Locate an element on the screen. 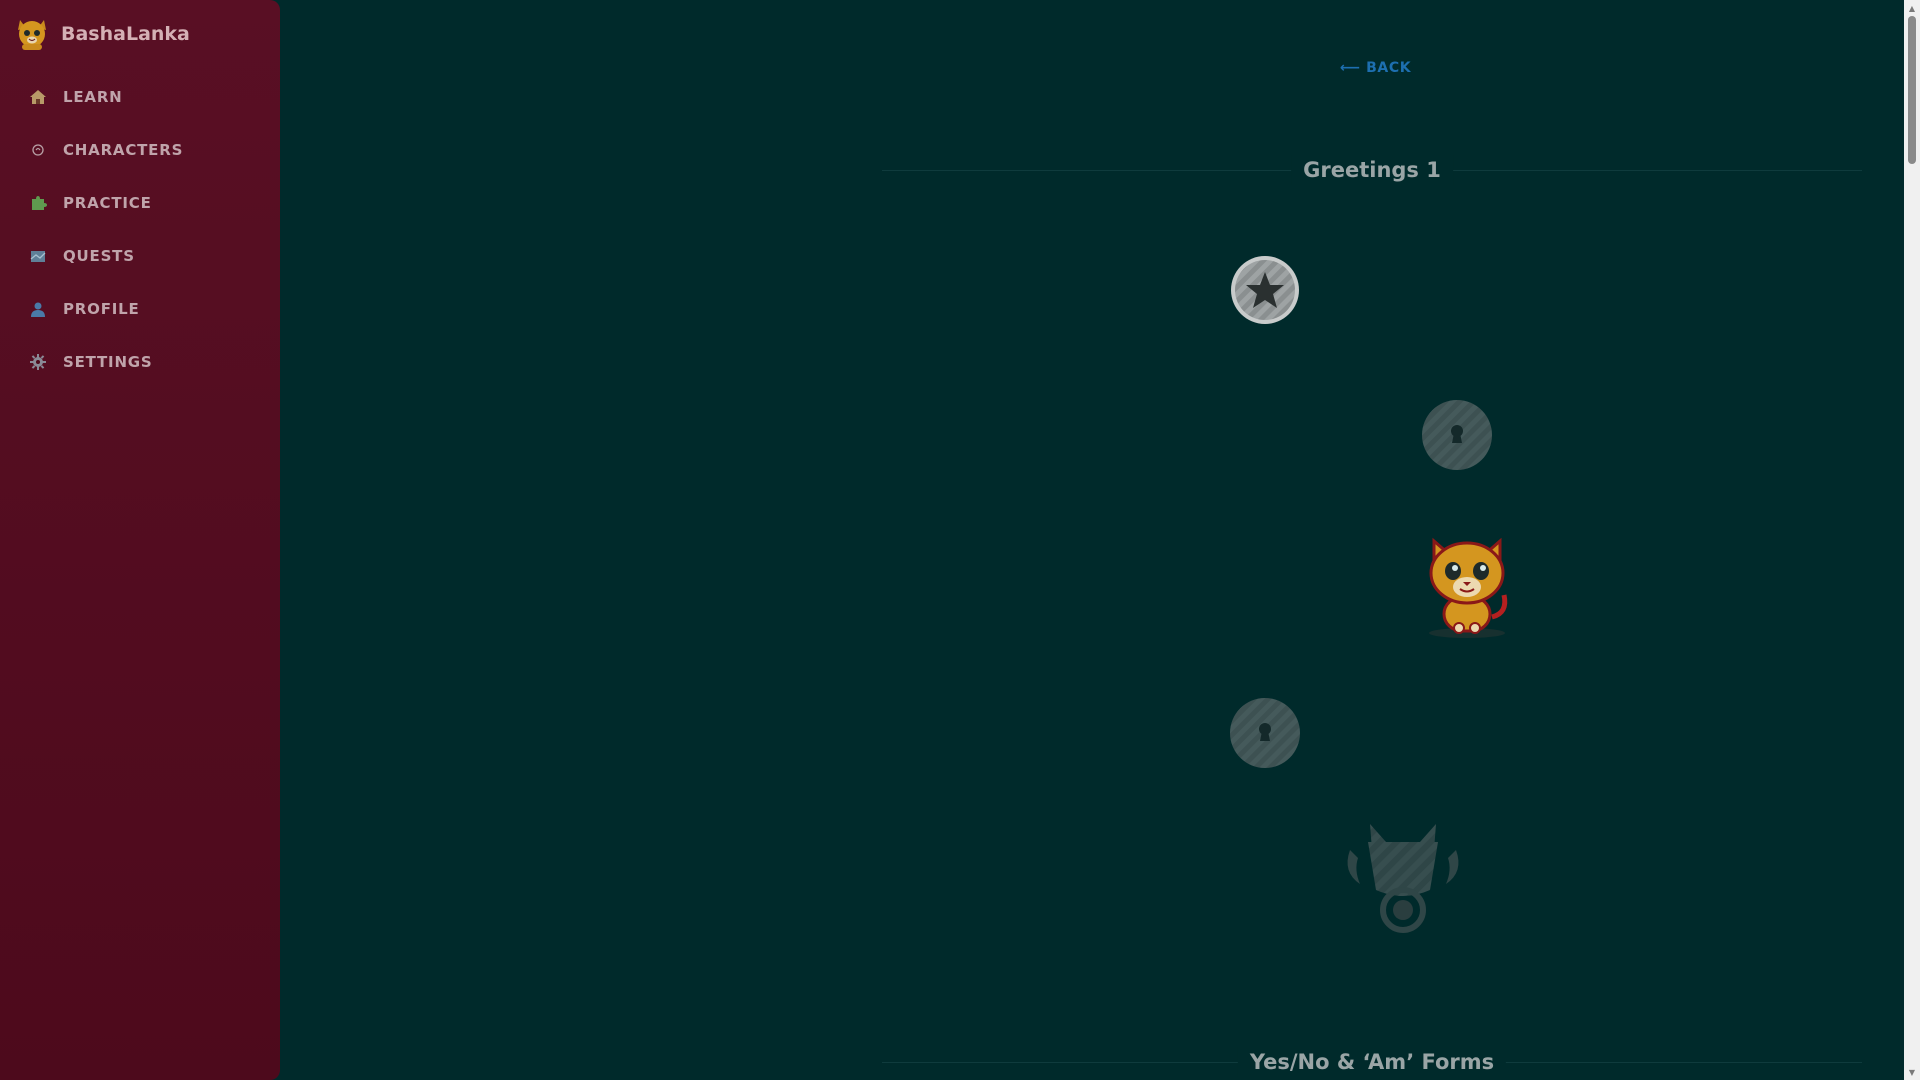  tiger-mascot-icon is located at coordinates (1467, 587).